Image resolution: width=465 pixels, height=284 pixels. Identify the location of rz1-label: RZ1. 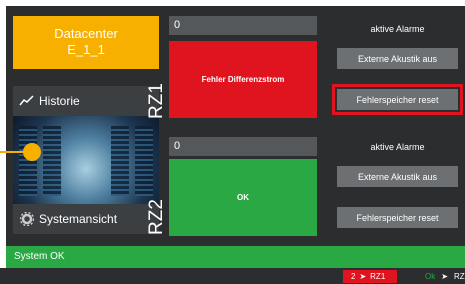
(156, 101).